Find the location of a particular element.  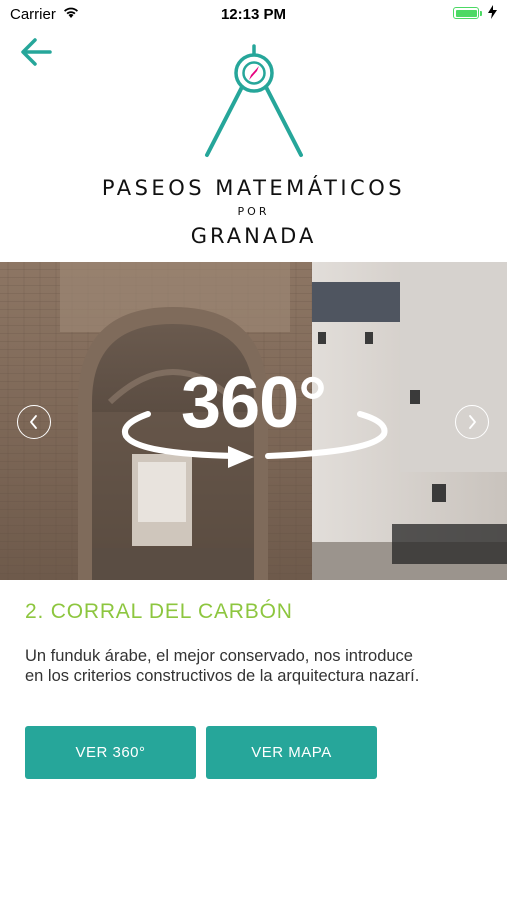

back-button is located at coordinates (38, 53).